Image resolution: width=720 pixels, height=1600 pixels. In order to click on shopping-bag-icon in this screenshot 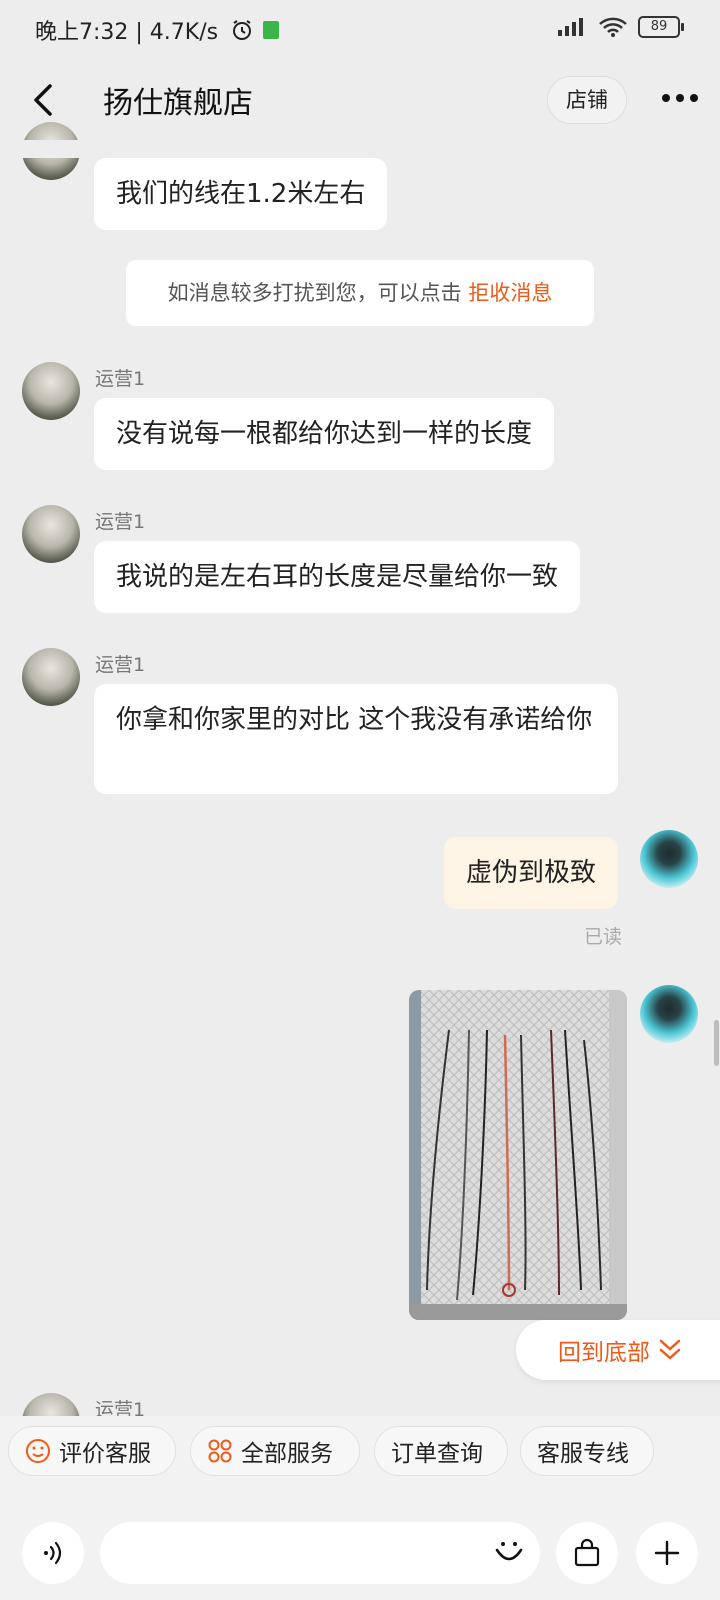, I will do `click(587, 1552)`.